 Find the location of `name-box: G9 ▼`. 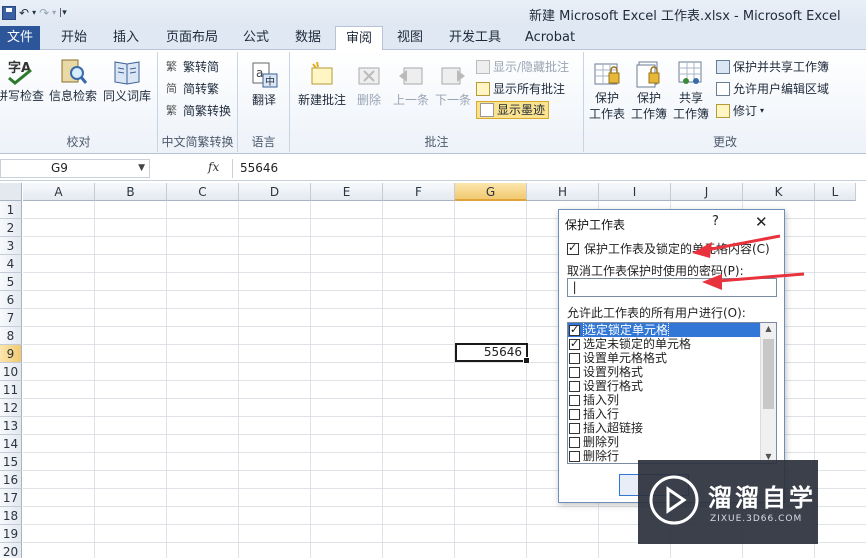

name-box: G9 ▼ is located at coordinates (75, 168).